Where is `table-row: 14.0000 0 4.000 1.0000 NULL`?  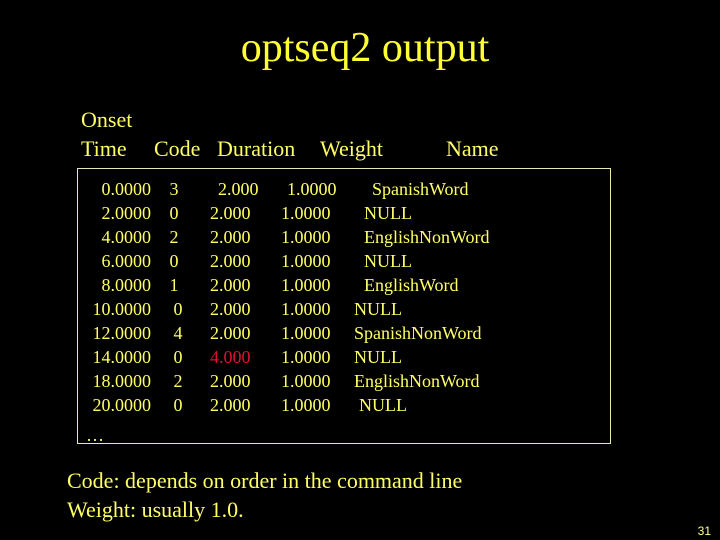 table-row: 14.0000 0 4.000 1.0000 NULL is located at coordinates (343, 357).